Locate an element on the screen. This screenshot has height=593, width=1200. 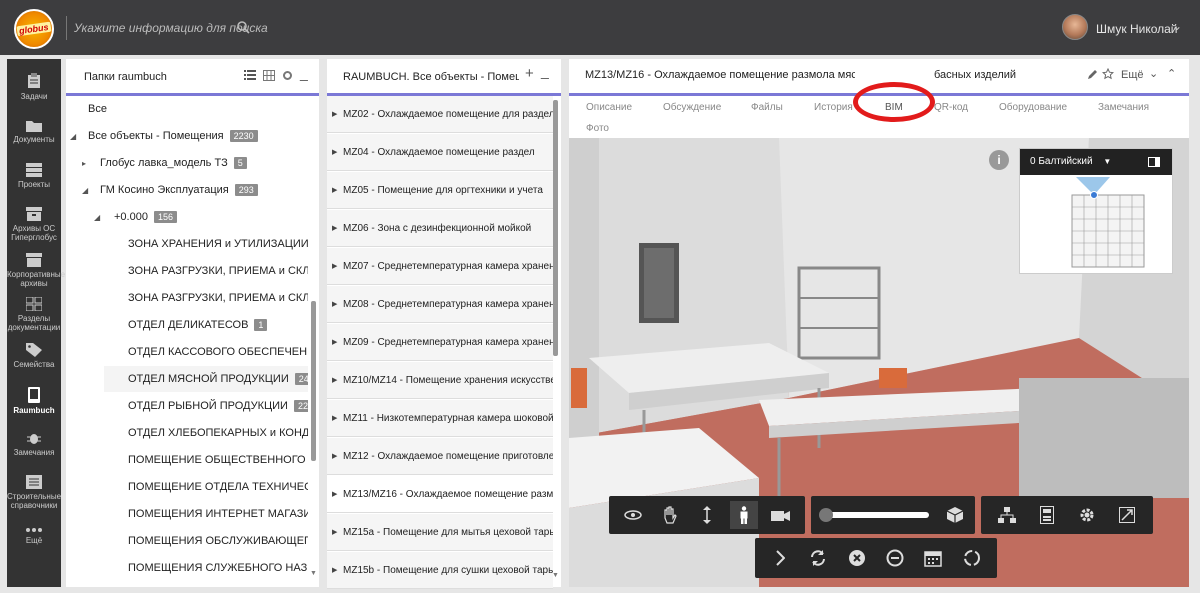
tab-history: История is located at coordinates (833, 107).